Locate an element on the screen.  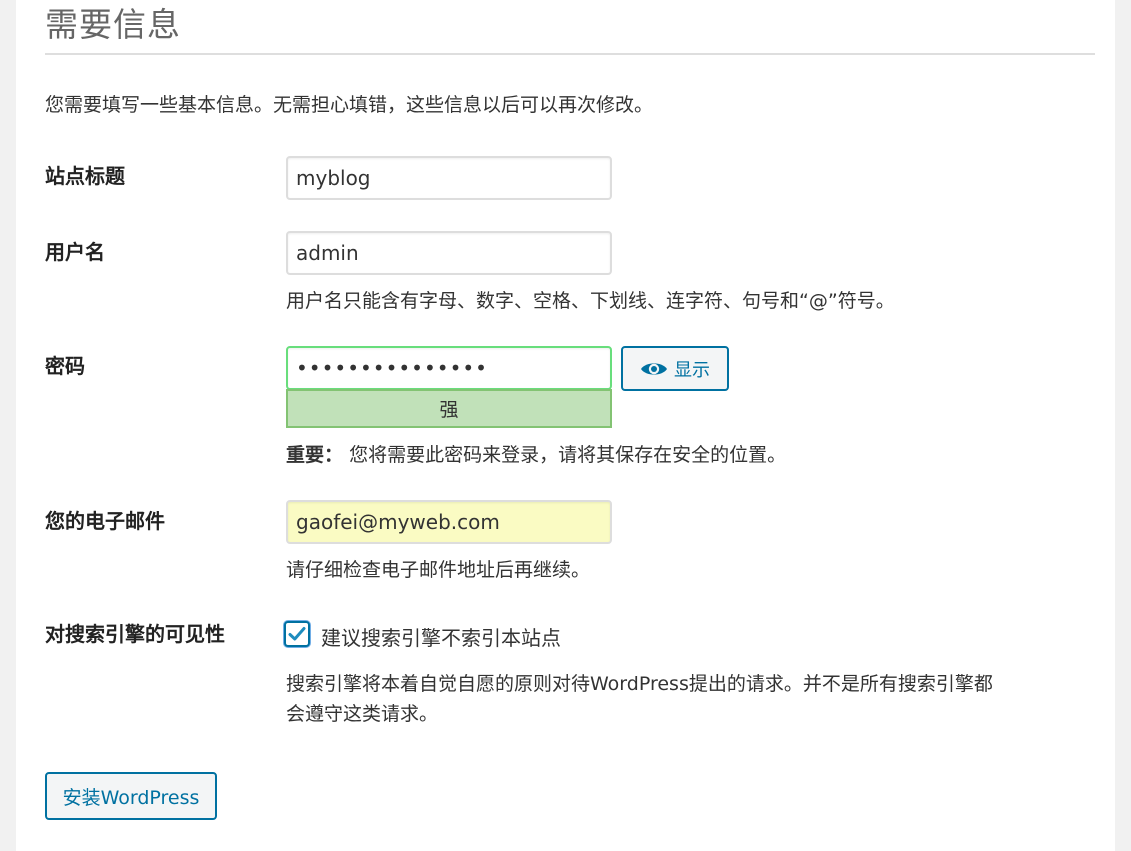
checkmark-icon is located at coordinates (297, 634).